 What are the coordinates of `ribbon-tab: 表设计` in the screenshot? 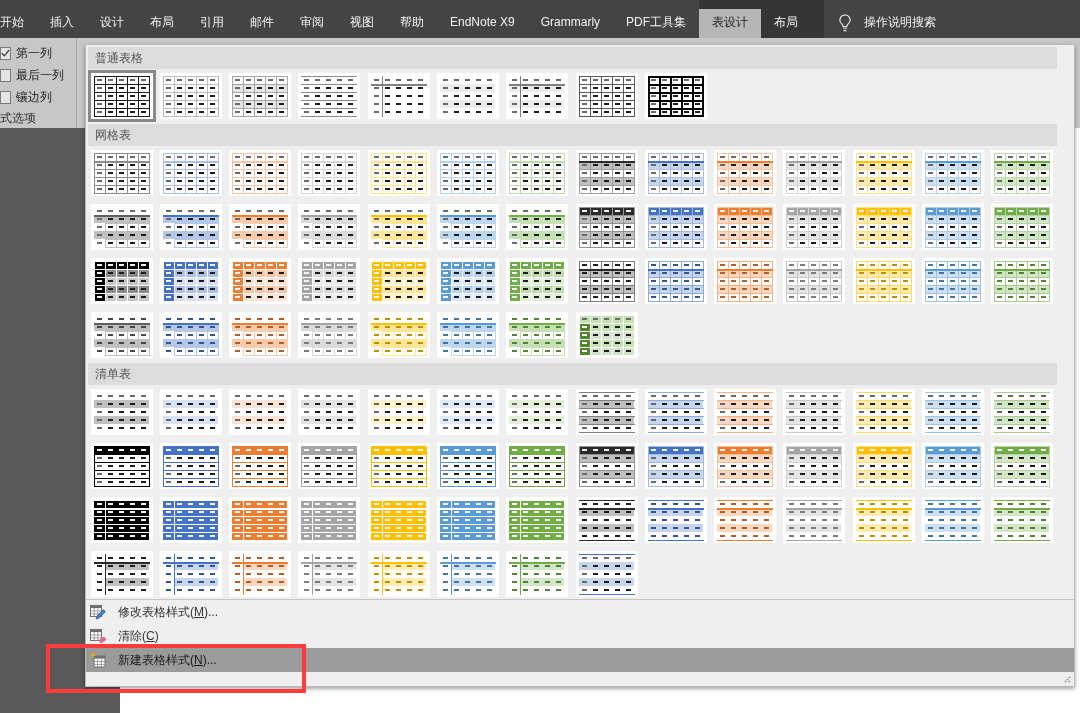 It's located at (730, 23).